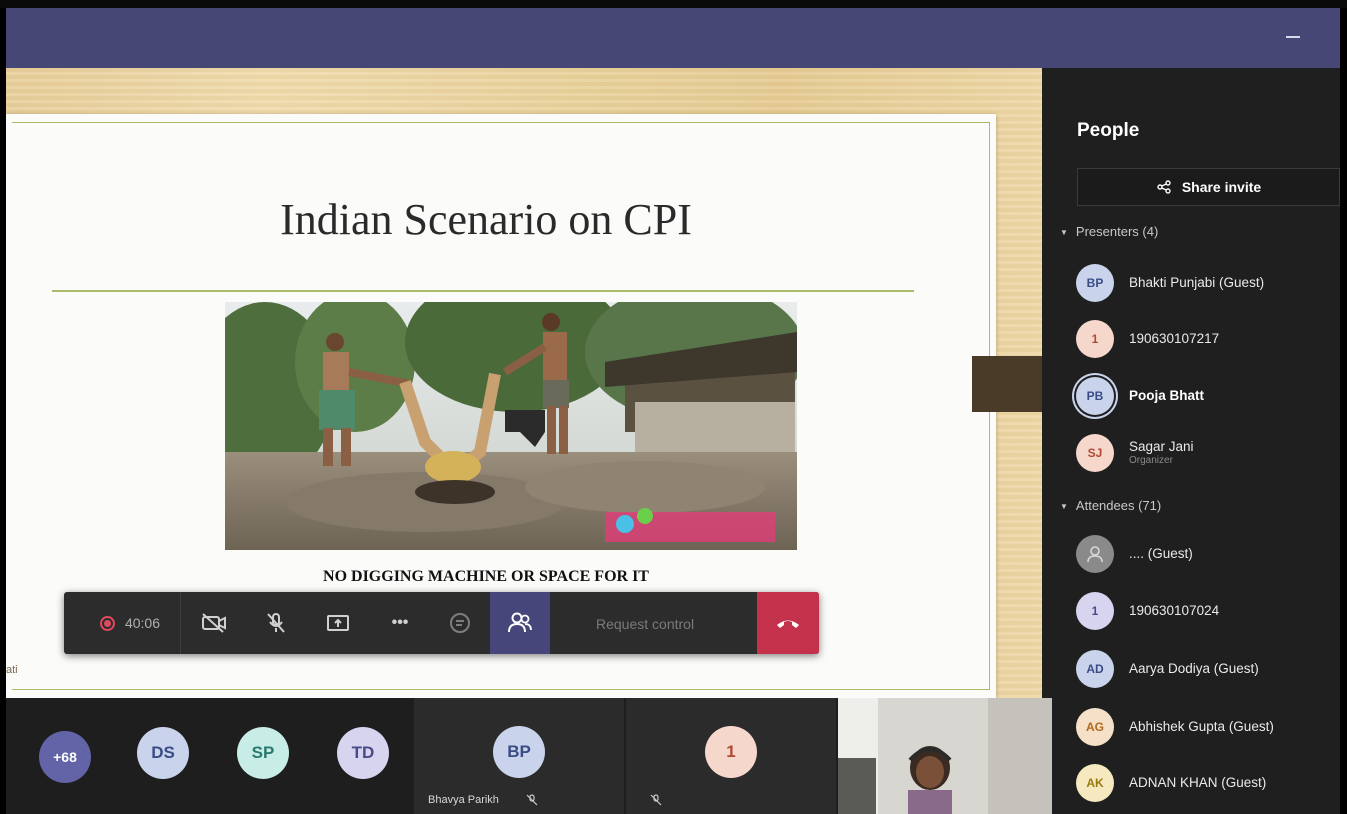 Image resolution: width=1347 pixels, height=814 pixels. Describe the element at coordinates (163, 753) in the screenshot. I see `avatar: DS` at that location.